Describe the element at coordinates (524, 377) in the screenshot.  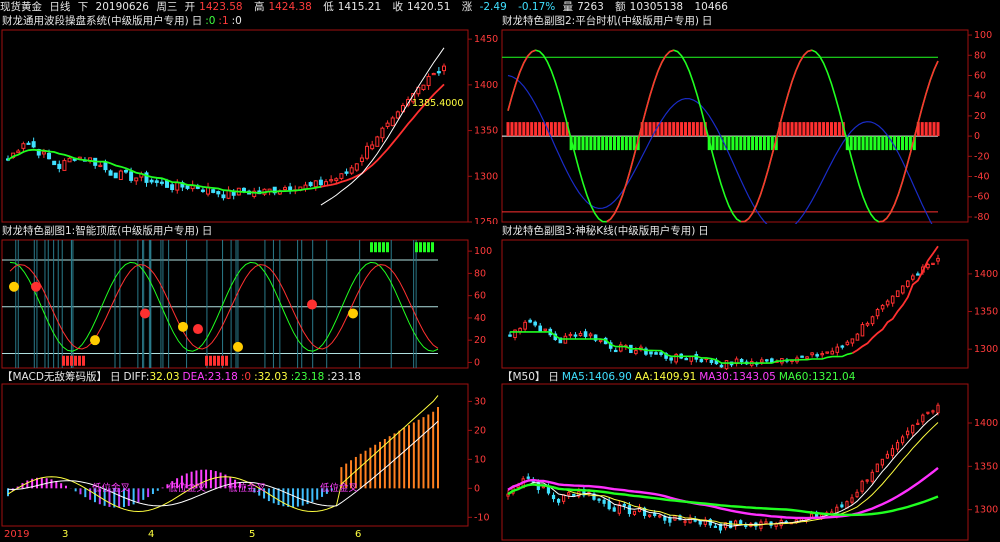
I see `m50-title-text: 【M50】` at that location.